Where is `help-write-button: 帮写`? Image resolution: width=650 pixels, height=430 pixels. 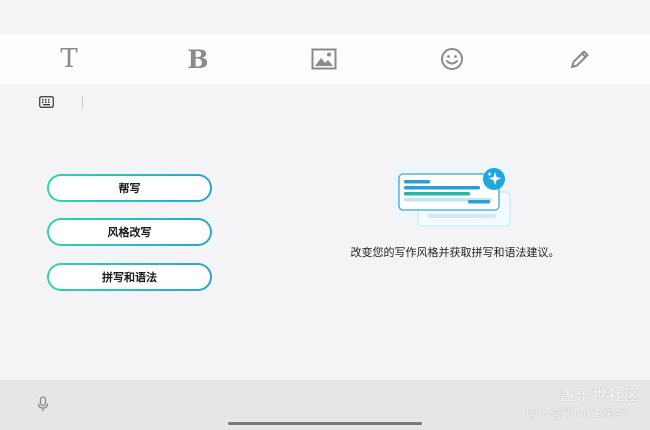
help-write-button: 帮写 is located at coordinates (129, 188).